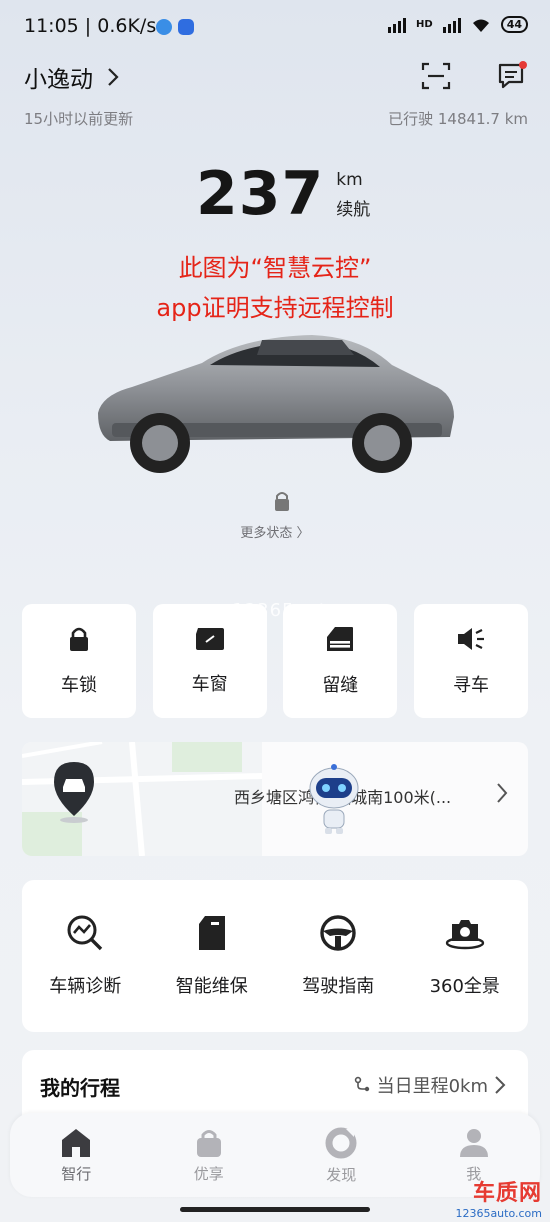 The image size is (550, 1222). What do you see at coordinates (470, 639) in the screenshot?
I see `horn-icon` at bounding box center [470, 639].